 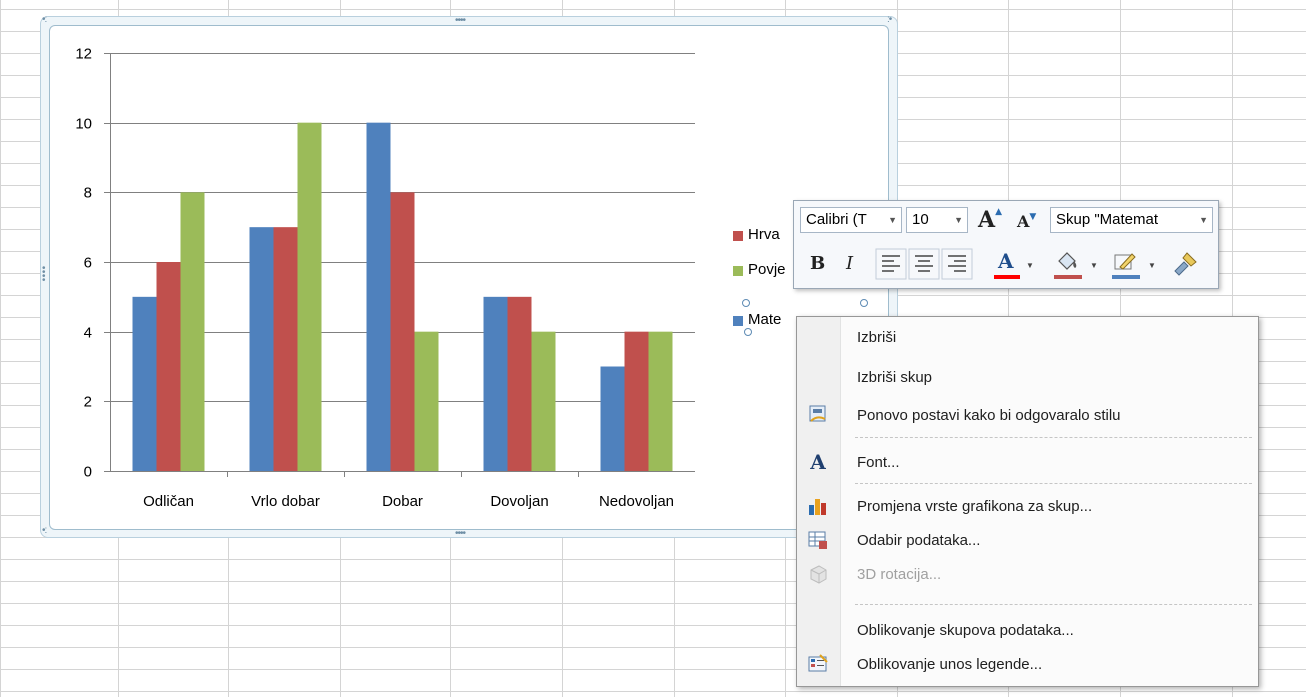 I want to click on shrink-font-icon: A, so click(x=1023, y=221).